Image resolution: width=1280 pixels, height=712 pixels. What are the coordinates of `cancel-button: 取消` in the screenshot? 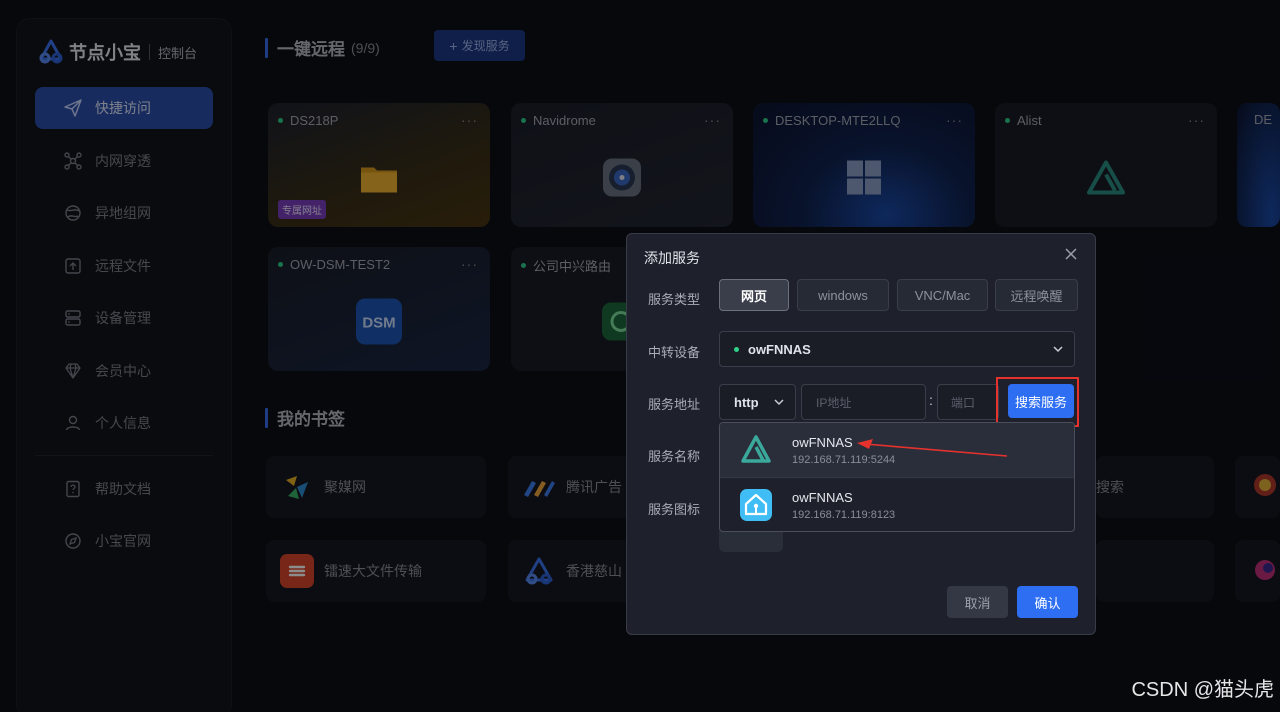 It's located at (977, 602).